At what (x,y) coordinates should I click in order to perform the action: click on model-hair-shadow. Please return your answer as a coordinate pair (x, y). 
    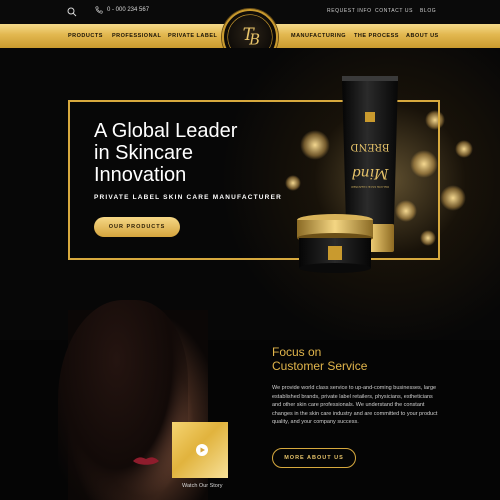
    Looking at the image, I should click on (123, 400).